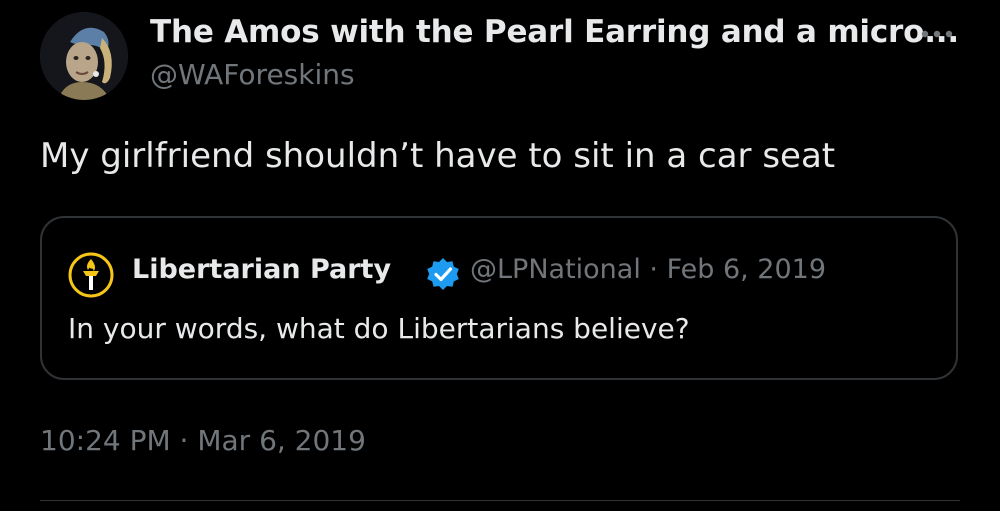 This screenshot has width=1000, height=511. Describe the element at coordinates (500, 500) in the screenshot. I see `divider` at that location.